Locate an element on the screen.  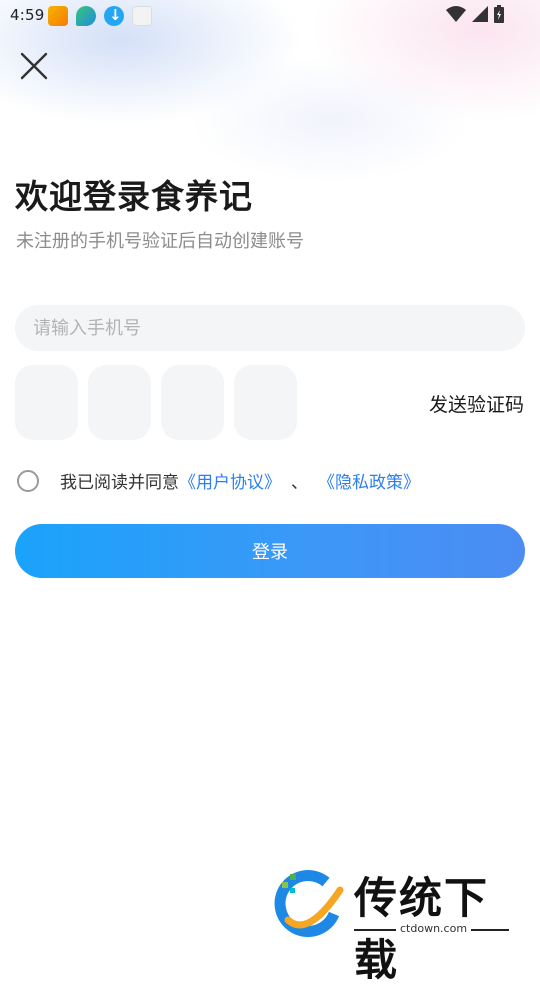
status-app-icons is located at coordinates (100, 16).